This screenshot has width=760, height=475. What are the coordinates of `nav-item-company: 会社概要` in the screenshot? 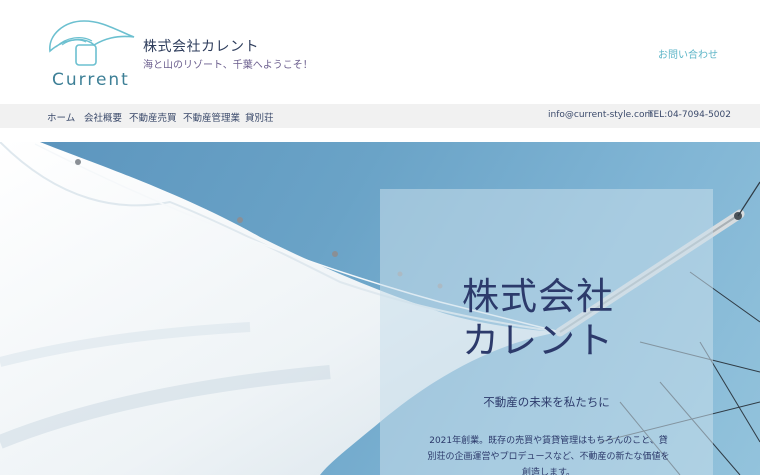 It's located at (103, 117).